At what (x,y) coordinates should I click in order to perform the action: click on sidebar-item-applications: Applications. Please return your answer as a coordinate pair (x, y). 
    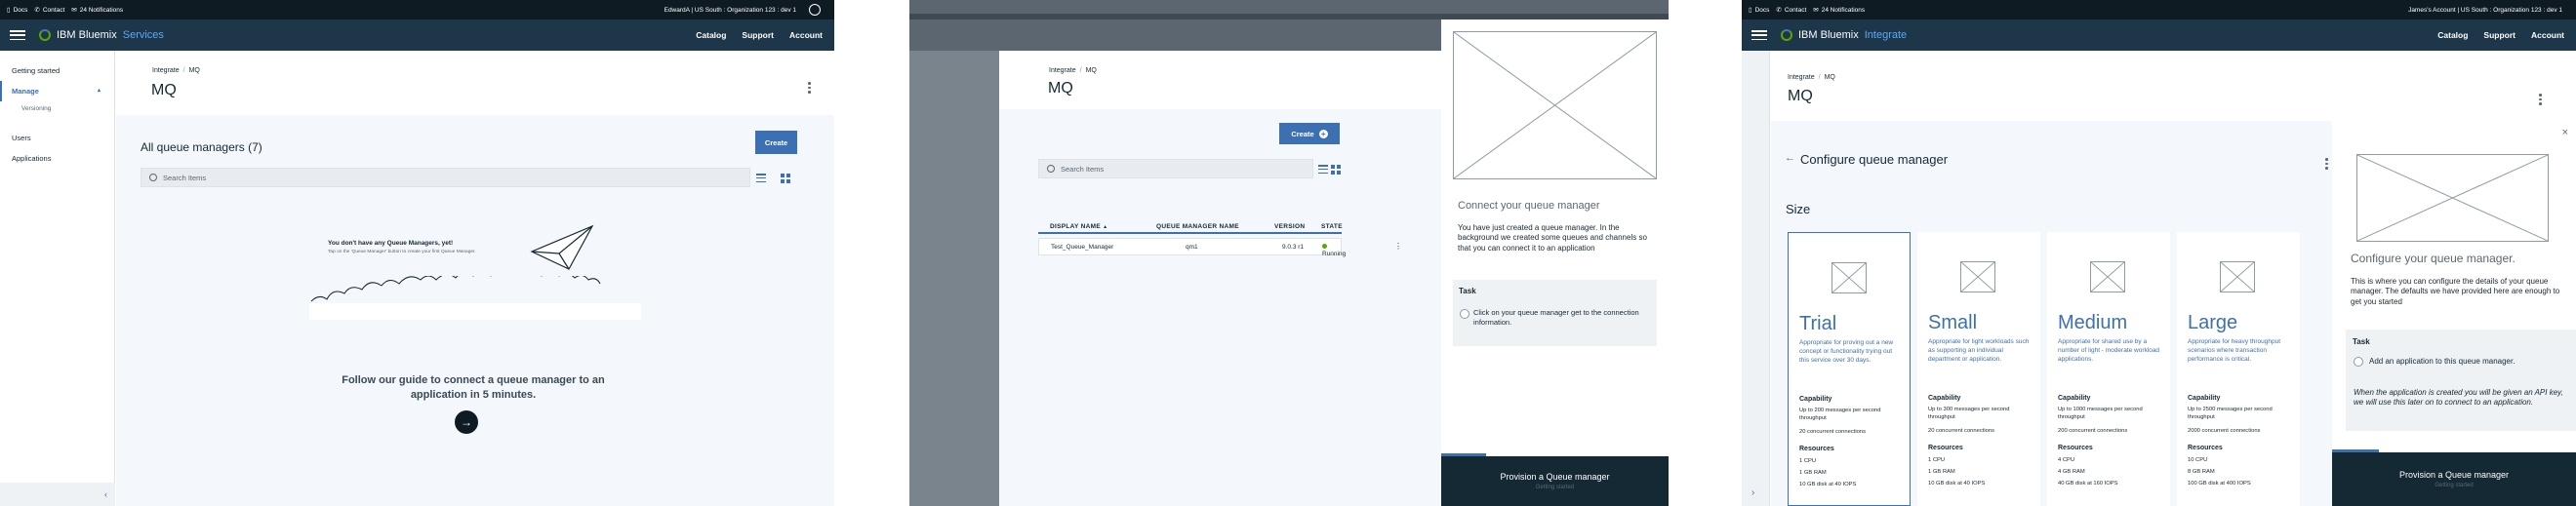
    Looking at the image, I should click on (57, 158).